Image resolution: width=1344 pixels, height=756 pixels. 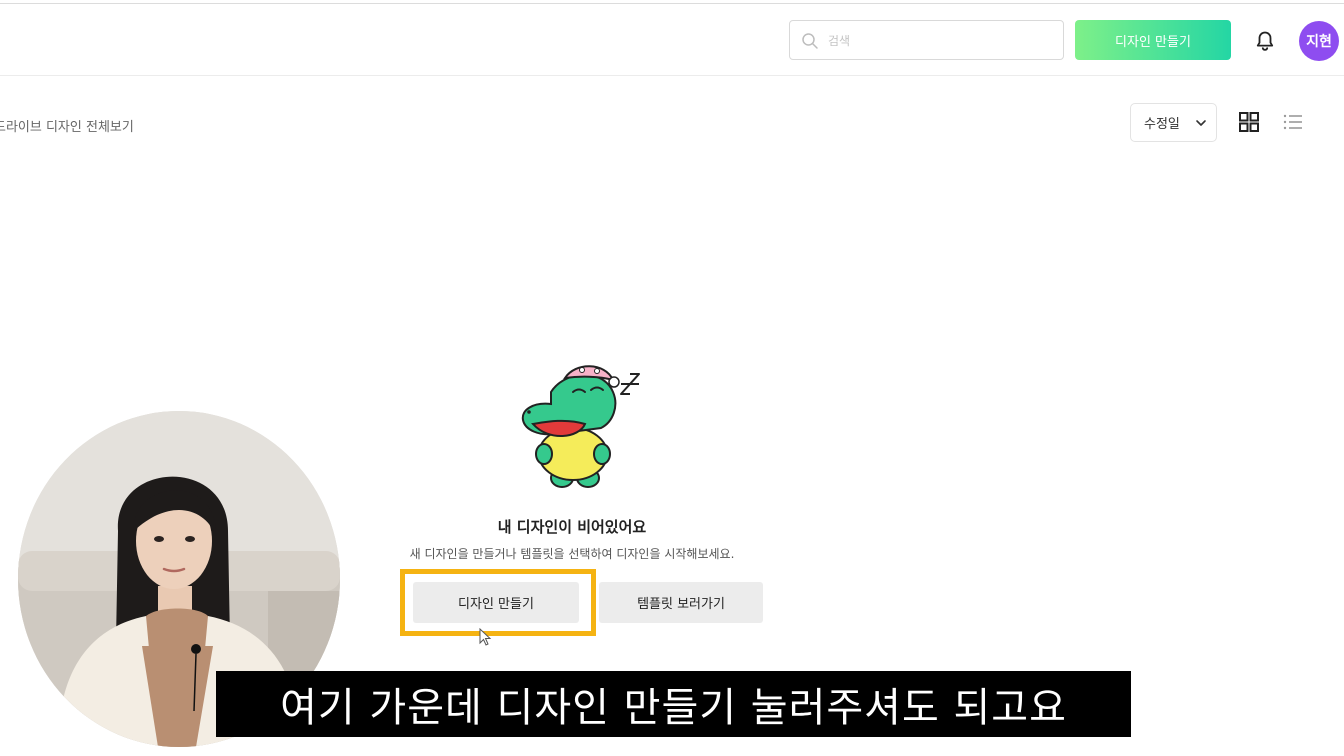 I want to click on sort-dropdown: 수정일, so click(x=1173, y=122).